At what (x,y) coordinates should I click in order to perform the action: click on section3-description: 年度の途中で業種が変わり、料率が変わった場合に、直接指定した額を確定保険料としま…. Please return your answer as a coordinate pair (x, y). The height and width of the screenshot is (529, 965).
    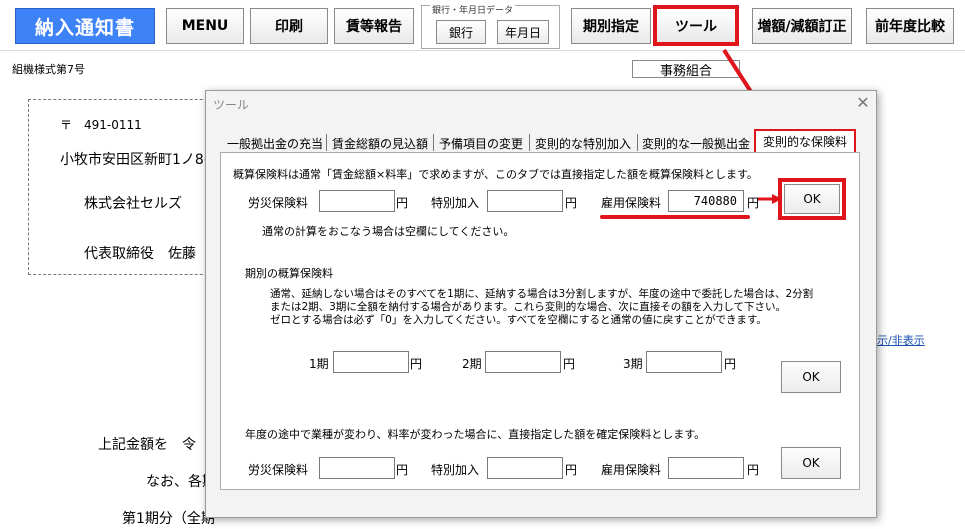
    Looking at the image, I should click on (475, 434).